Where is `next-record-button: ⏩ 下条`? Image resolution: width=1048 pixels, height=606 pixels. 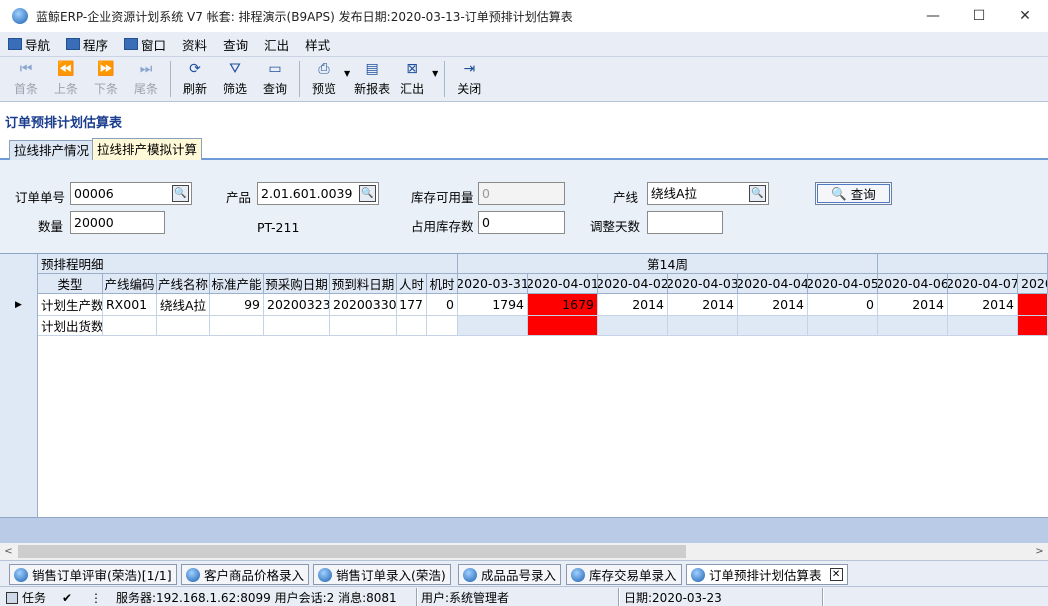
next-record-button: ⏩ 下条 is located at coordinates (106, 79).